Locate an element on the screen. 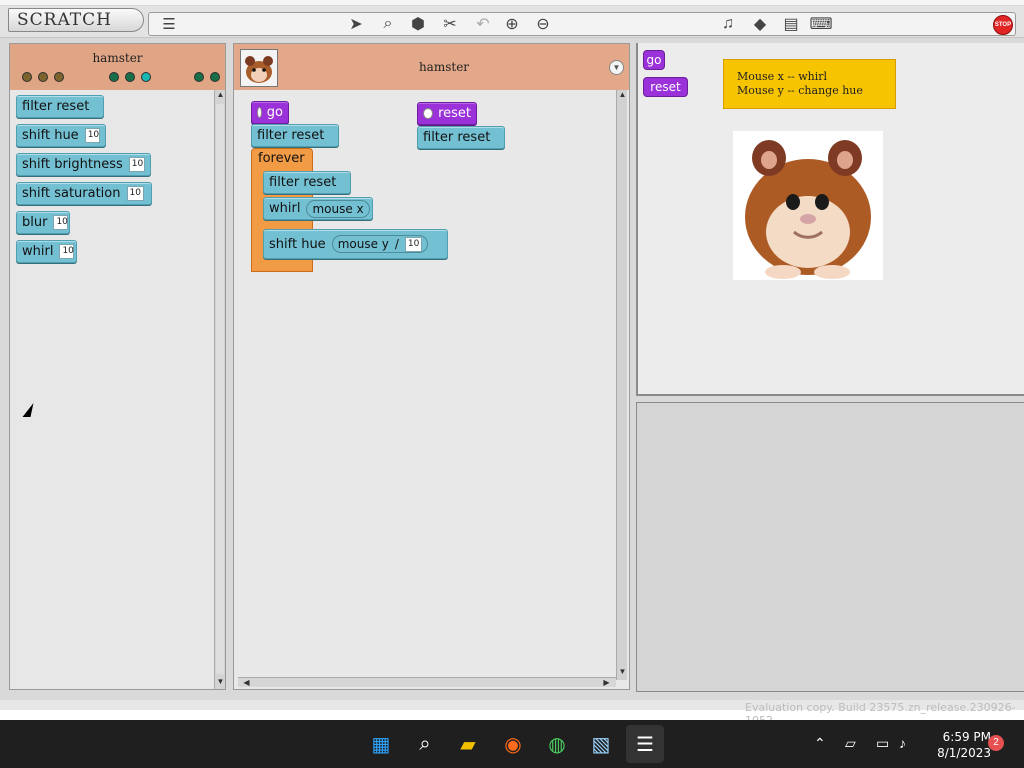  sprite-icon: ◆ is located at coordinates (760, 24).